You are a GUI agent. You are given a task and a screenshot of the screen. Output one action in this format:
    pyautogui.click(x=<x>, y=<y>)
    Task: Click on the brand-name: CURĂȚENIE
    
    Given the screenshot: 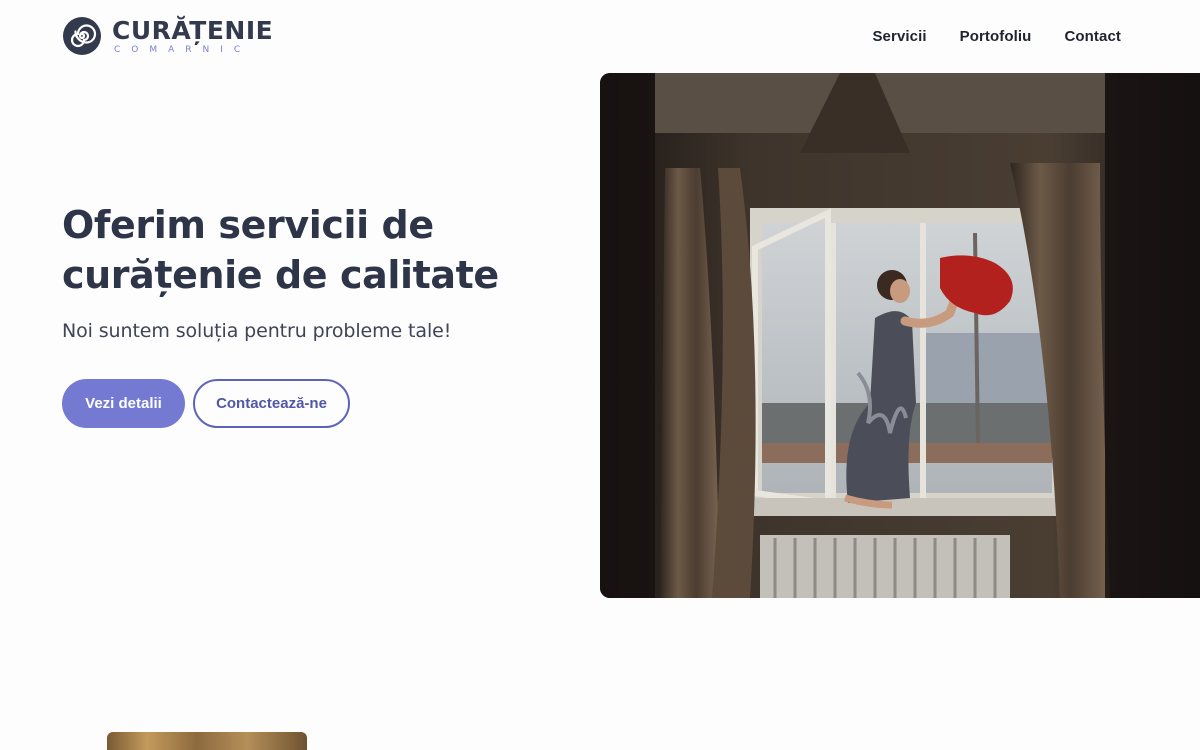 What is the action you would take?
    pyautogui.click(x=193, y=30)
    